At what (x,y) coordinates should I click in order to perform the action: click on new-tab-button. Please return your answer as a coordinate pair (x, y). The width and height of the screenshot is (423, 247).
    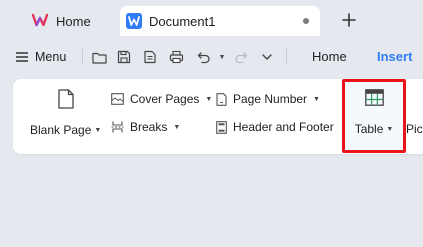
    Looking at the image, I should click on (349, 20).